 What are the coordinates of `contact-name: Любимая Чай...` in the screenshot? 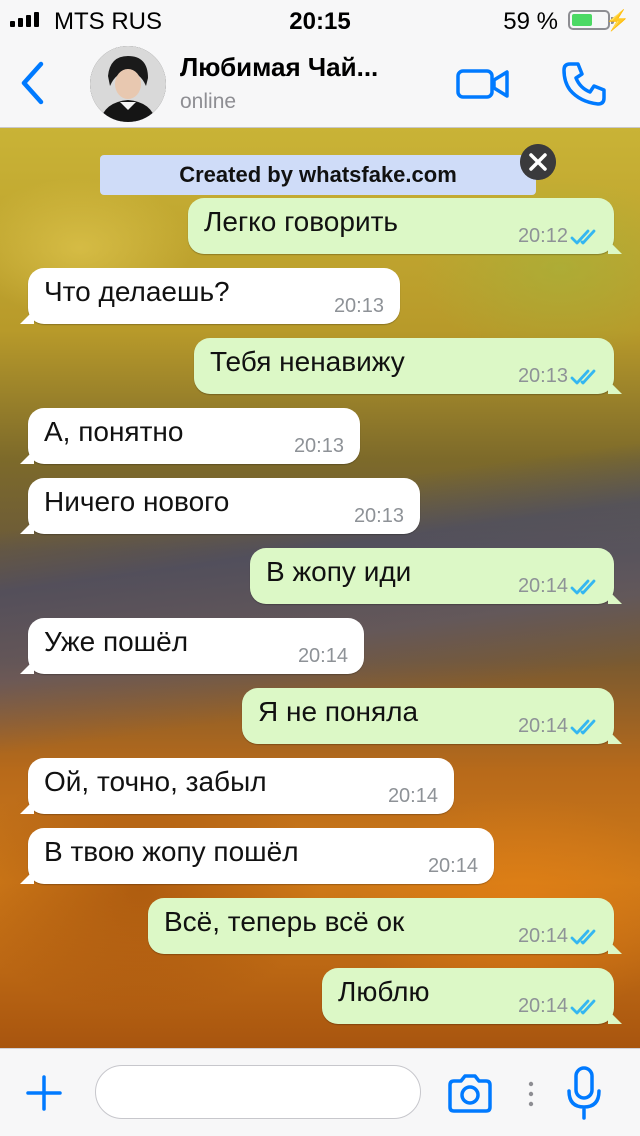 It's located at (279, 67).